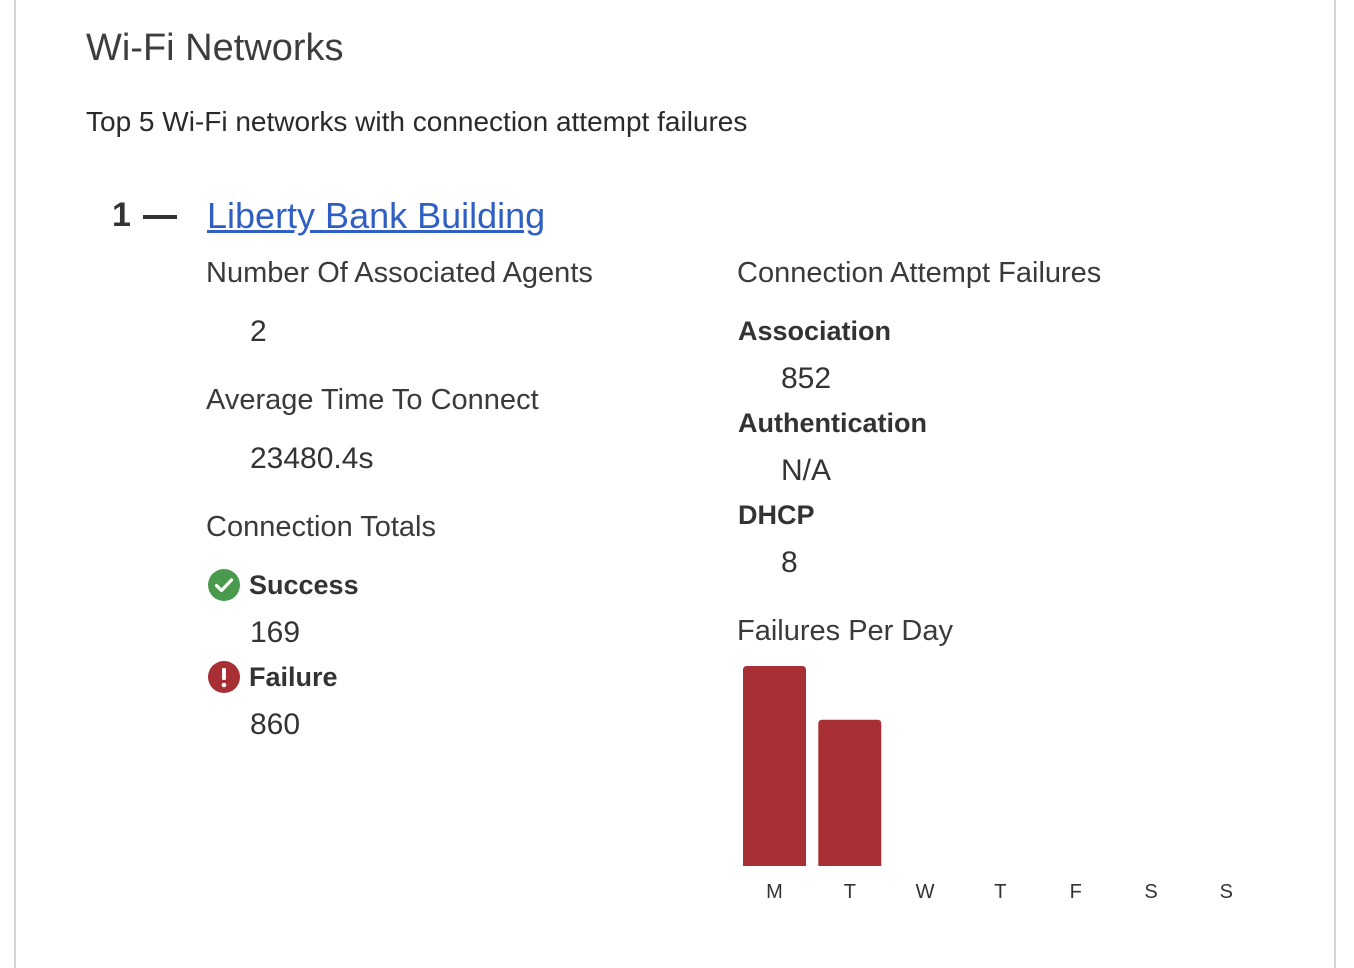  What do you see at coordinates (293, 677) in the screenshot?
I see `failure-label: Failure` at bounding box center [293, 677].